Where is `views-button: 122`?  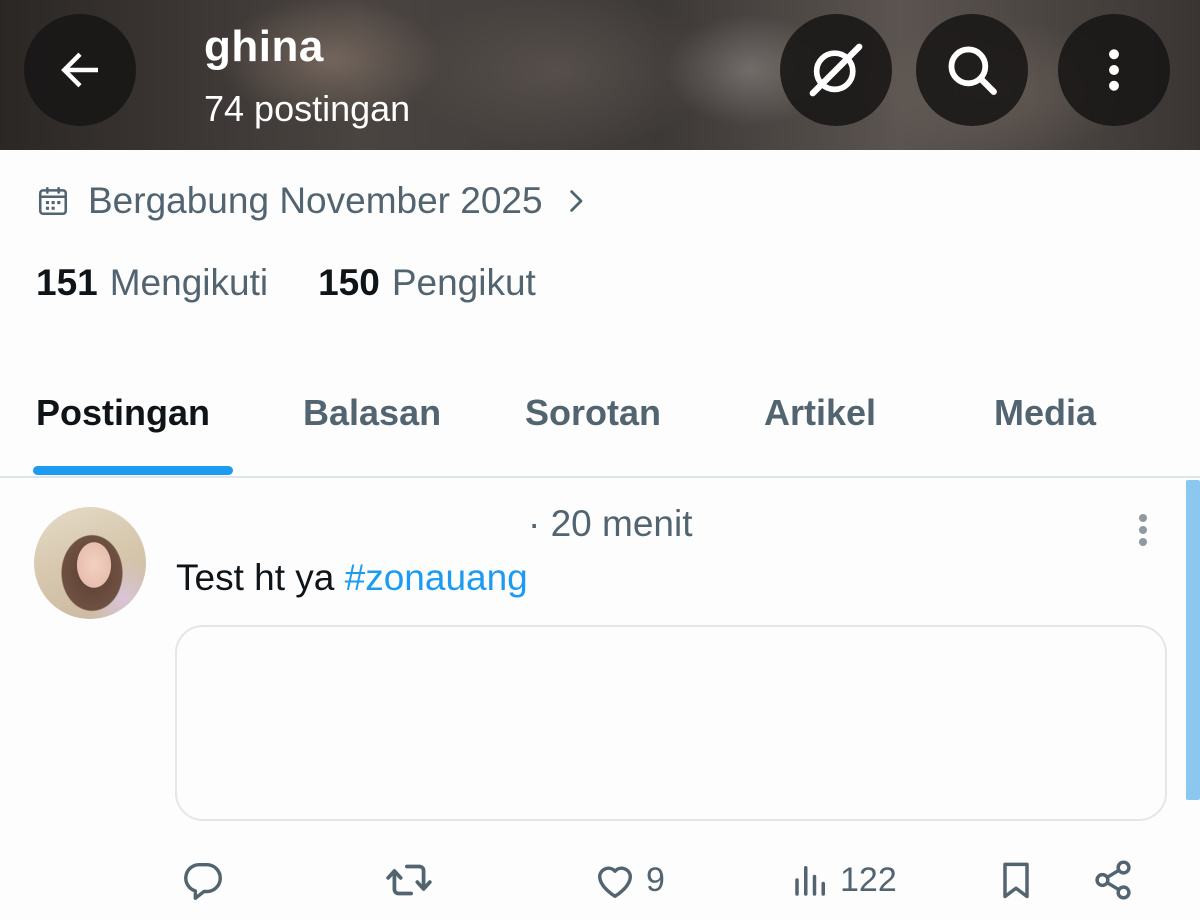 views-button: 122 is located at coordinates (843, 880).